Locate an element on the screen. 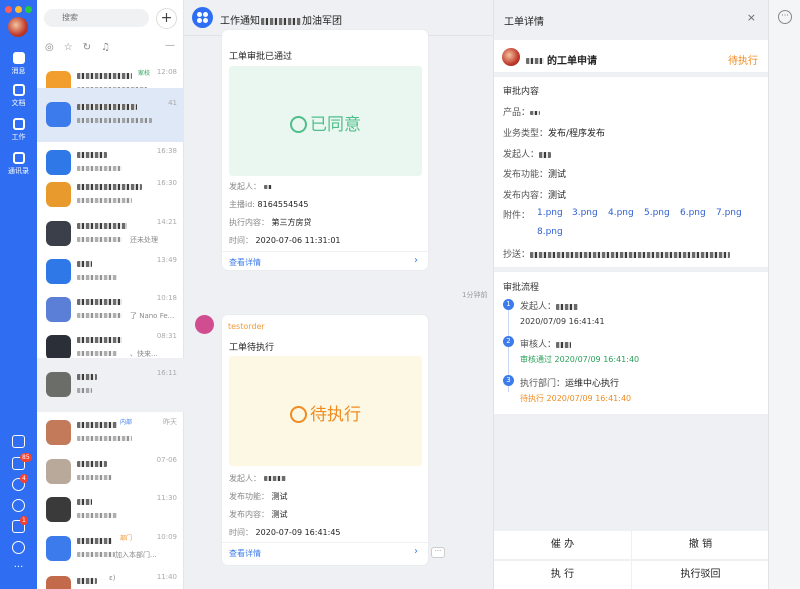  step-label-text: 发起人： is located at coordinates (538, 307).